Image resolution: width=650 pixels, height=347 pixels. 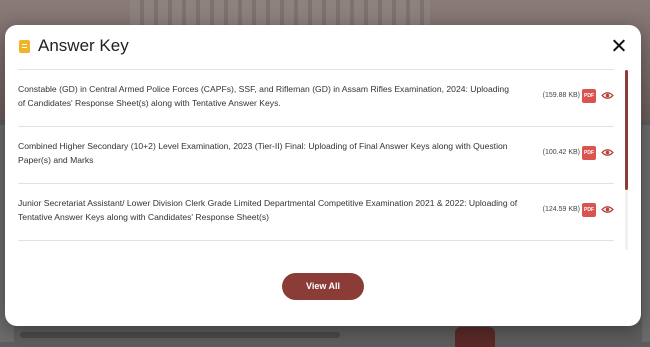 I want to click on scrollbar-thumb, so click(x=626, y=130).